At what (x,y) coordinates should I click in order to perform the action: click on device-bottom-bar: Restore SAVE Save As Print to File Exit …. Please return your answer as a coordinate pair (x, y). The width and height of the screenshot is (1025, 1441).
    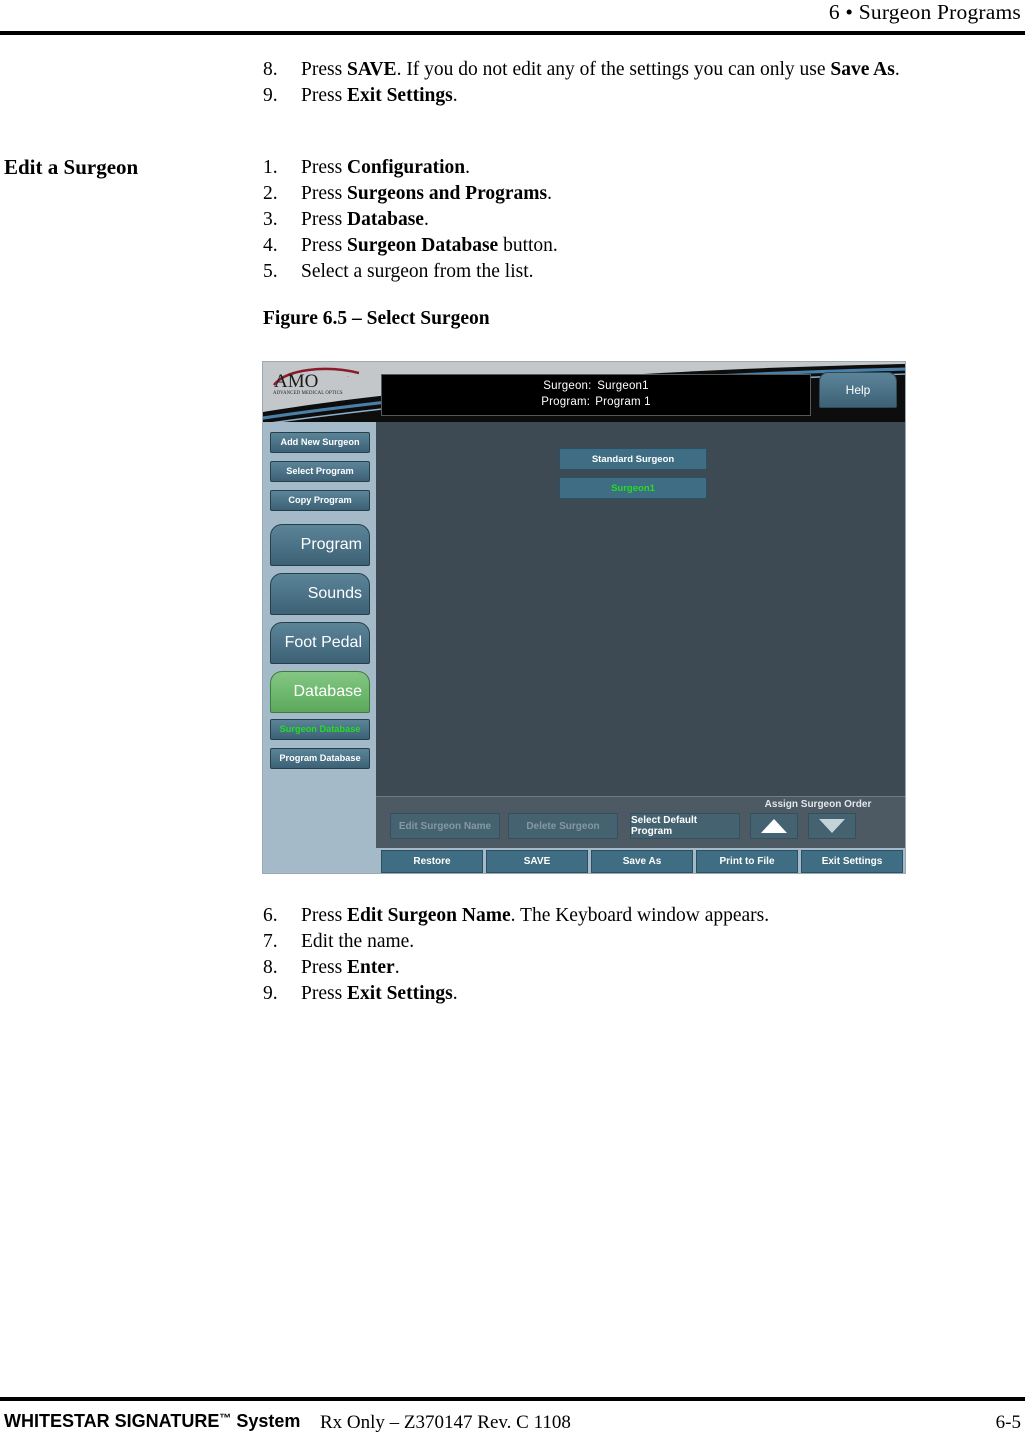
    Looking at the image, I should click on (584, 860).